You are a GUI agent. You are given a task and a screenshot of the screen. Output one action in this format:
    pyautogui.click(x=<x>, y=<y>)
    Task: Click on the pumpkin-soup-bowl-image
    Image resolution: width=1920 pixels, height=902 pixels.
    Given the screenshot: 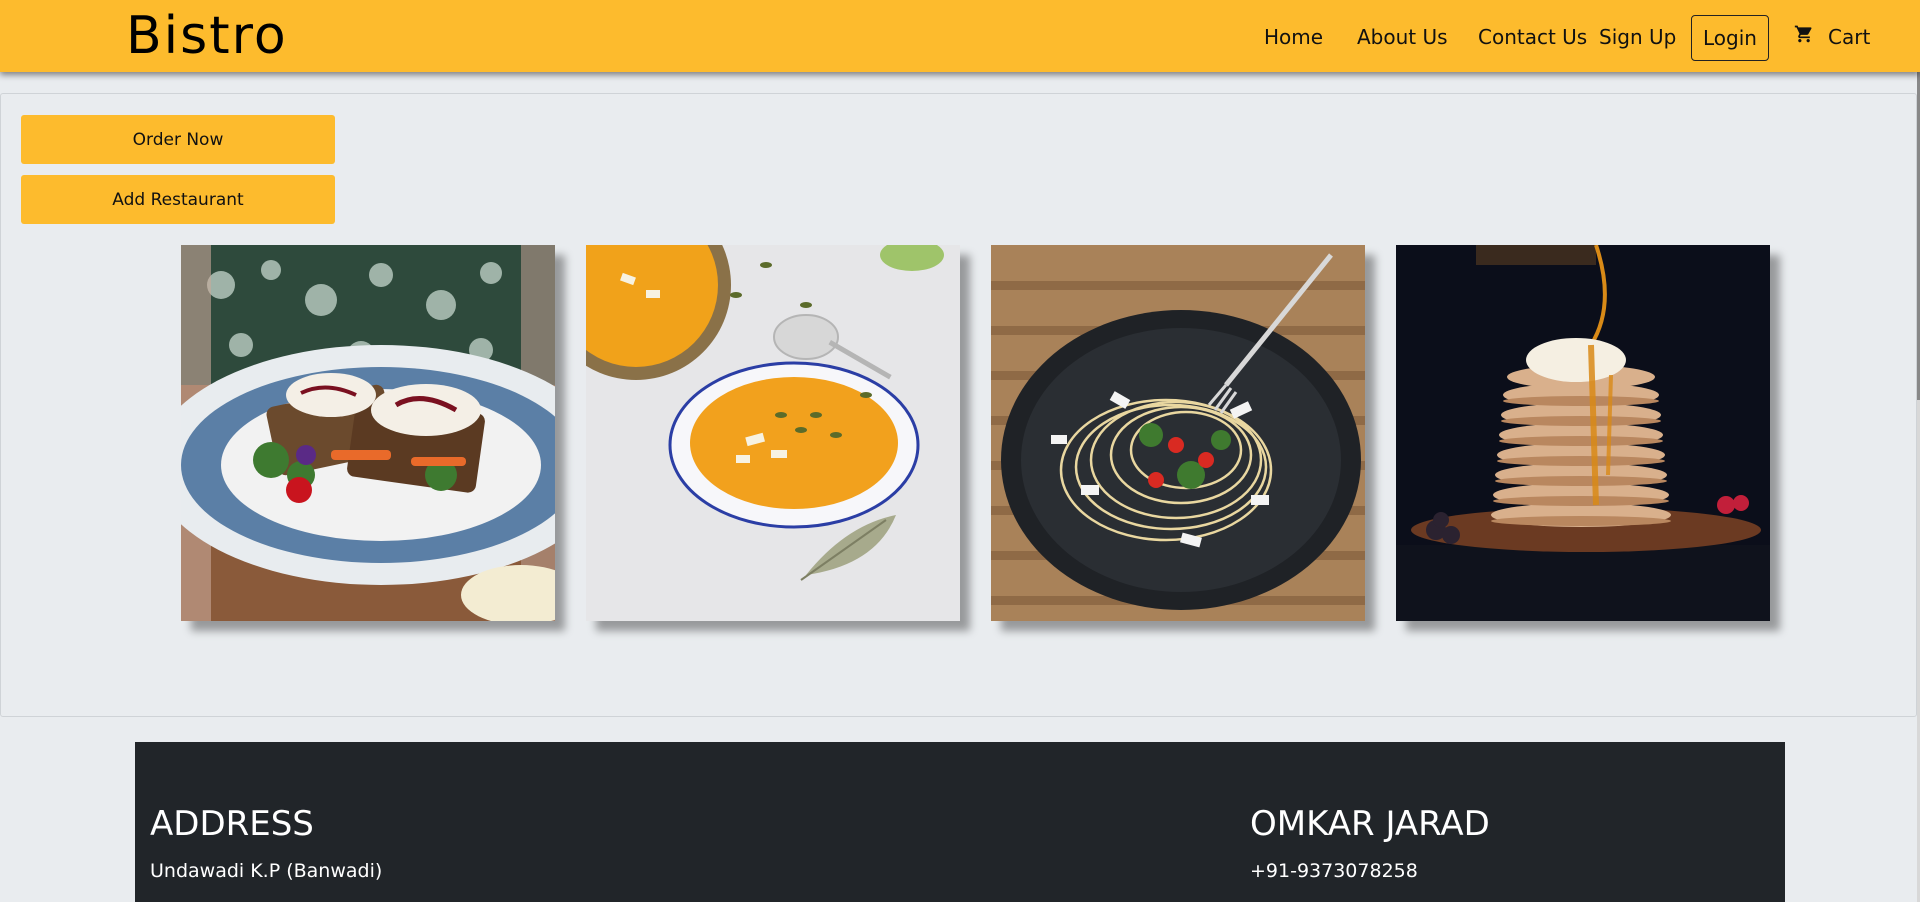 What is the action you would take?
    pyautogui.click(x=773, y=433)
    